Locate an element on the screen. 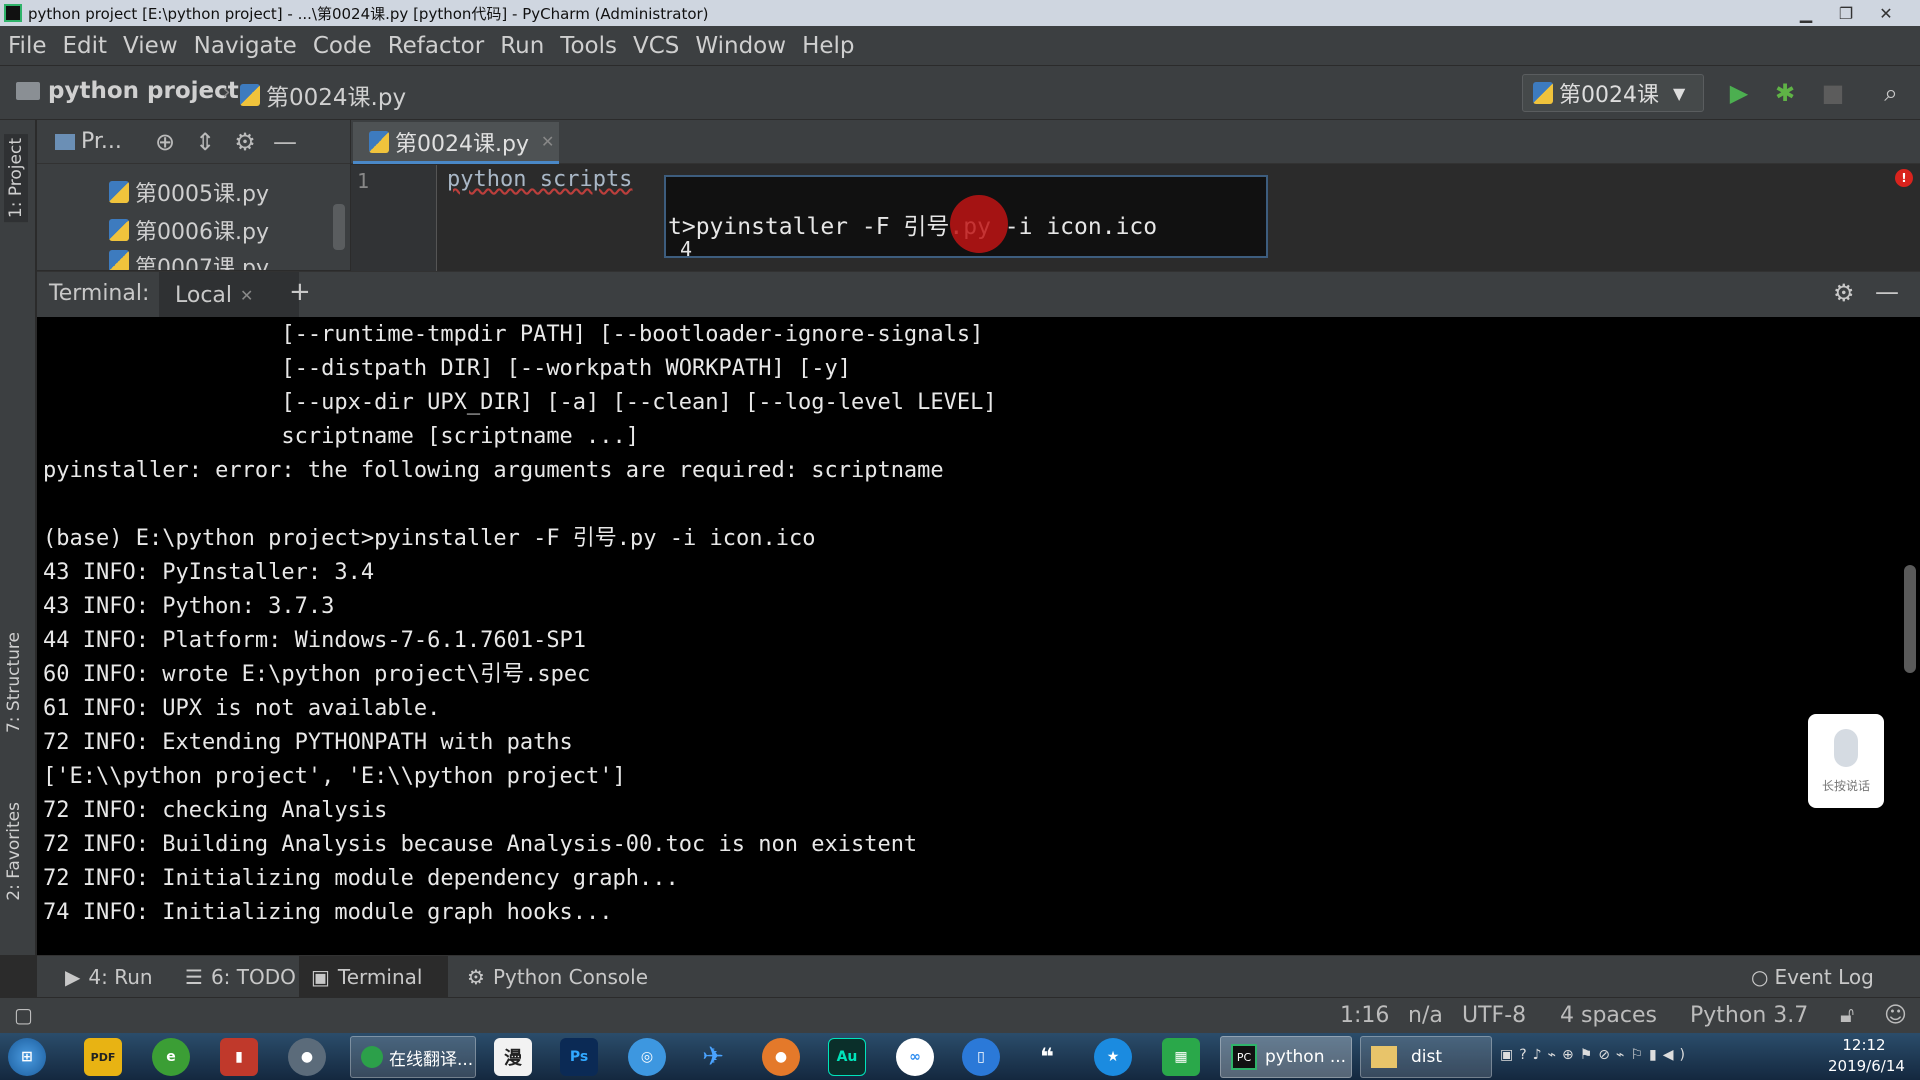 This screenshot has height=1080, width=1920. list-icon: ☰ is located at coordinates (194, 977).